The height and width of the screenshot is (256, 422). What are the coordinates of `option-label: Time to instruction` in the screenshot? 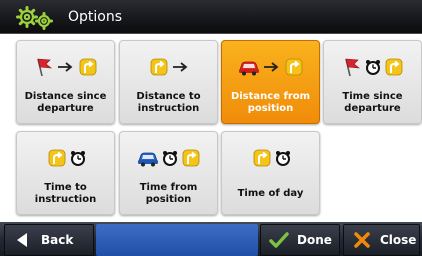 It's located at (65, 193).